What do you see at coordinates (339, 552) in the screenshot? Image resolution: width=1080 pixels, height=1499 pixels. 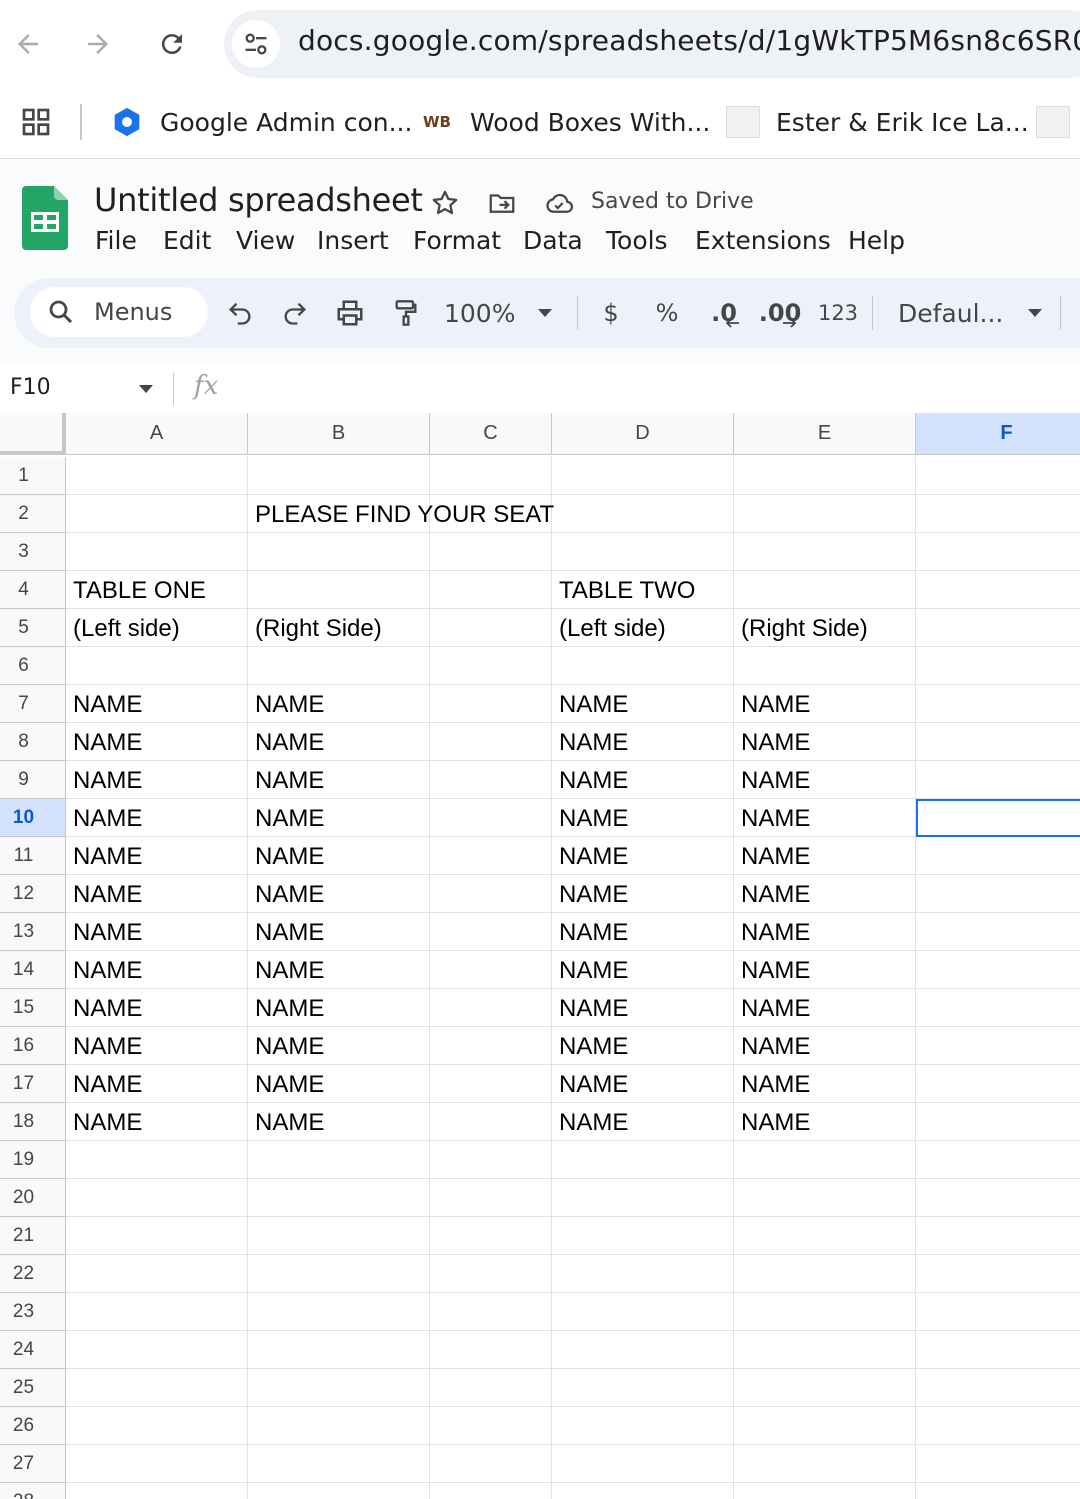 I see `cell-b3` at bounding box center [339, 552].